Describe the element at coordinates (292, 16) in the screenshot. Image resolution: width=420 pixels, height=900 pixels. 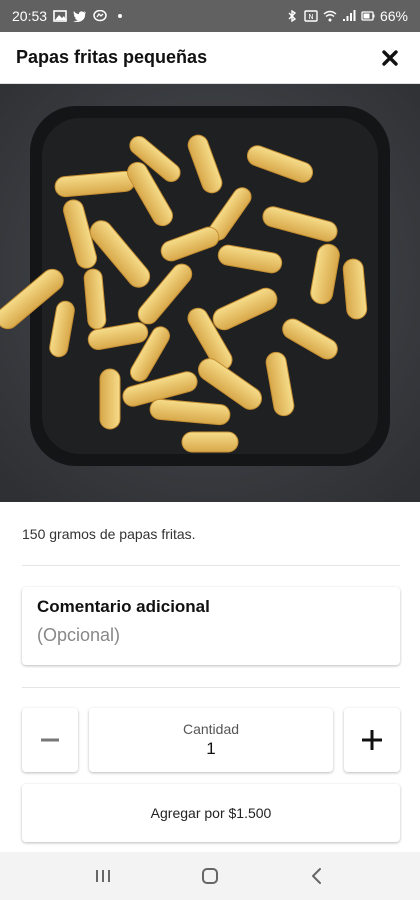
I see `bluetooth-icon` at that location.